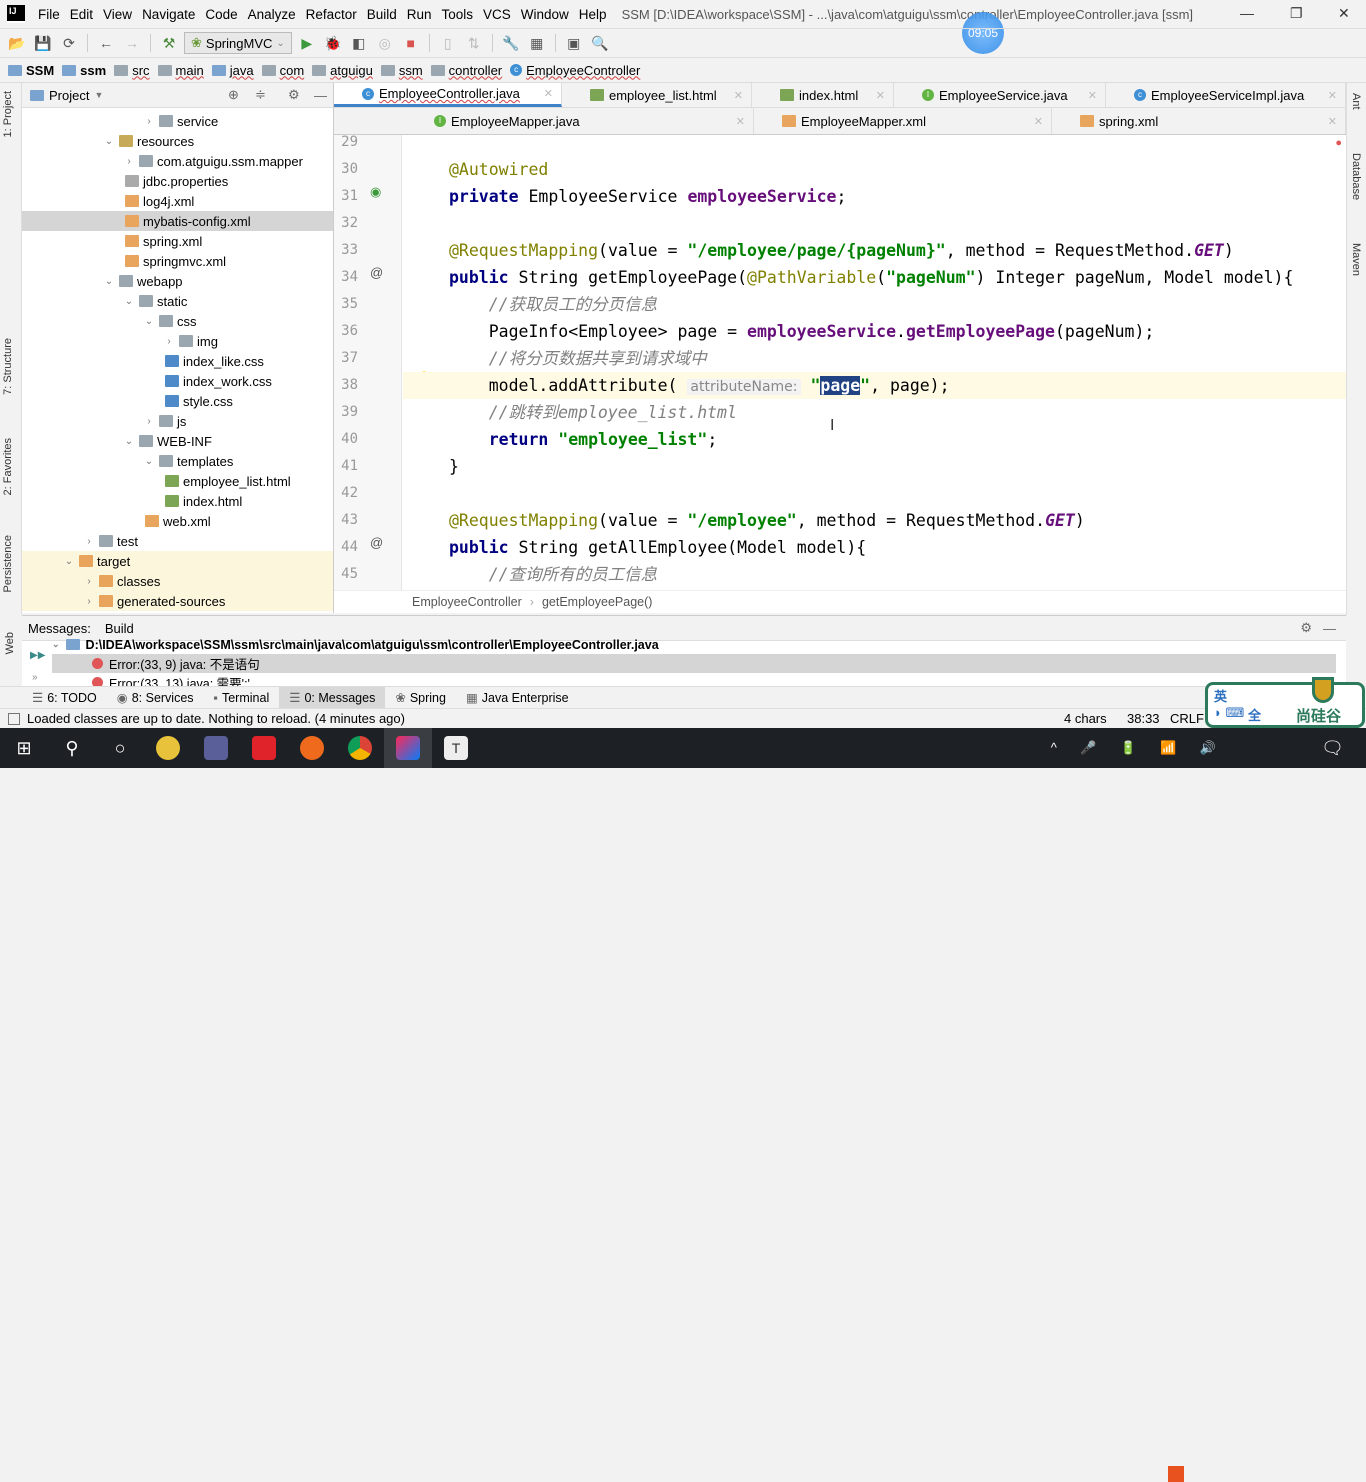 Image resolution: width=1366 pixels, height=1482 pixels. I want to click on device-icon: ▯, so click(448, 43).